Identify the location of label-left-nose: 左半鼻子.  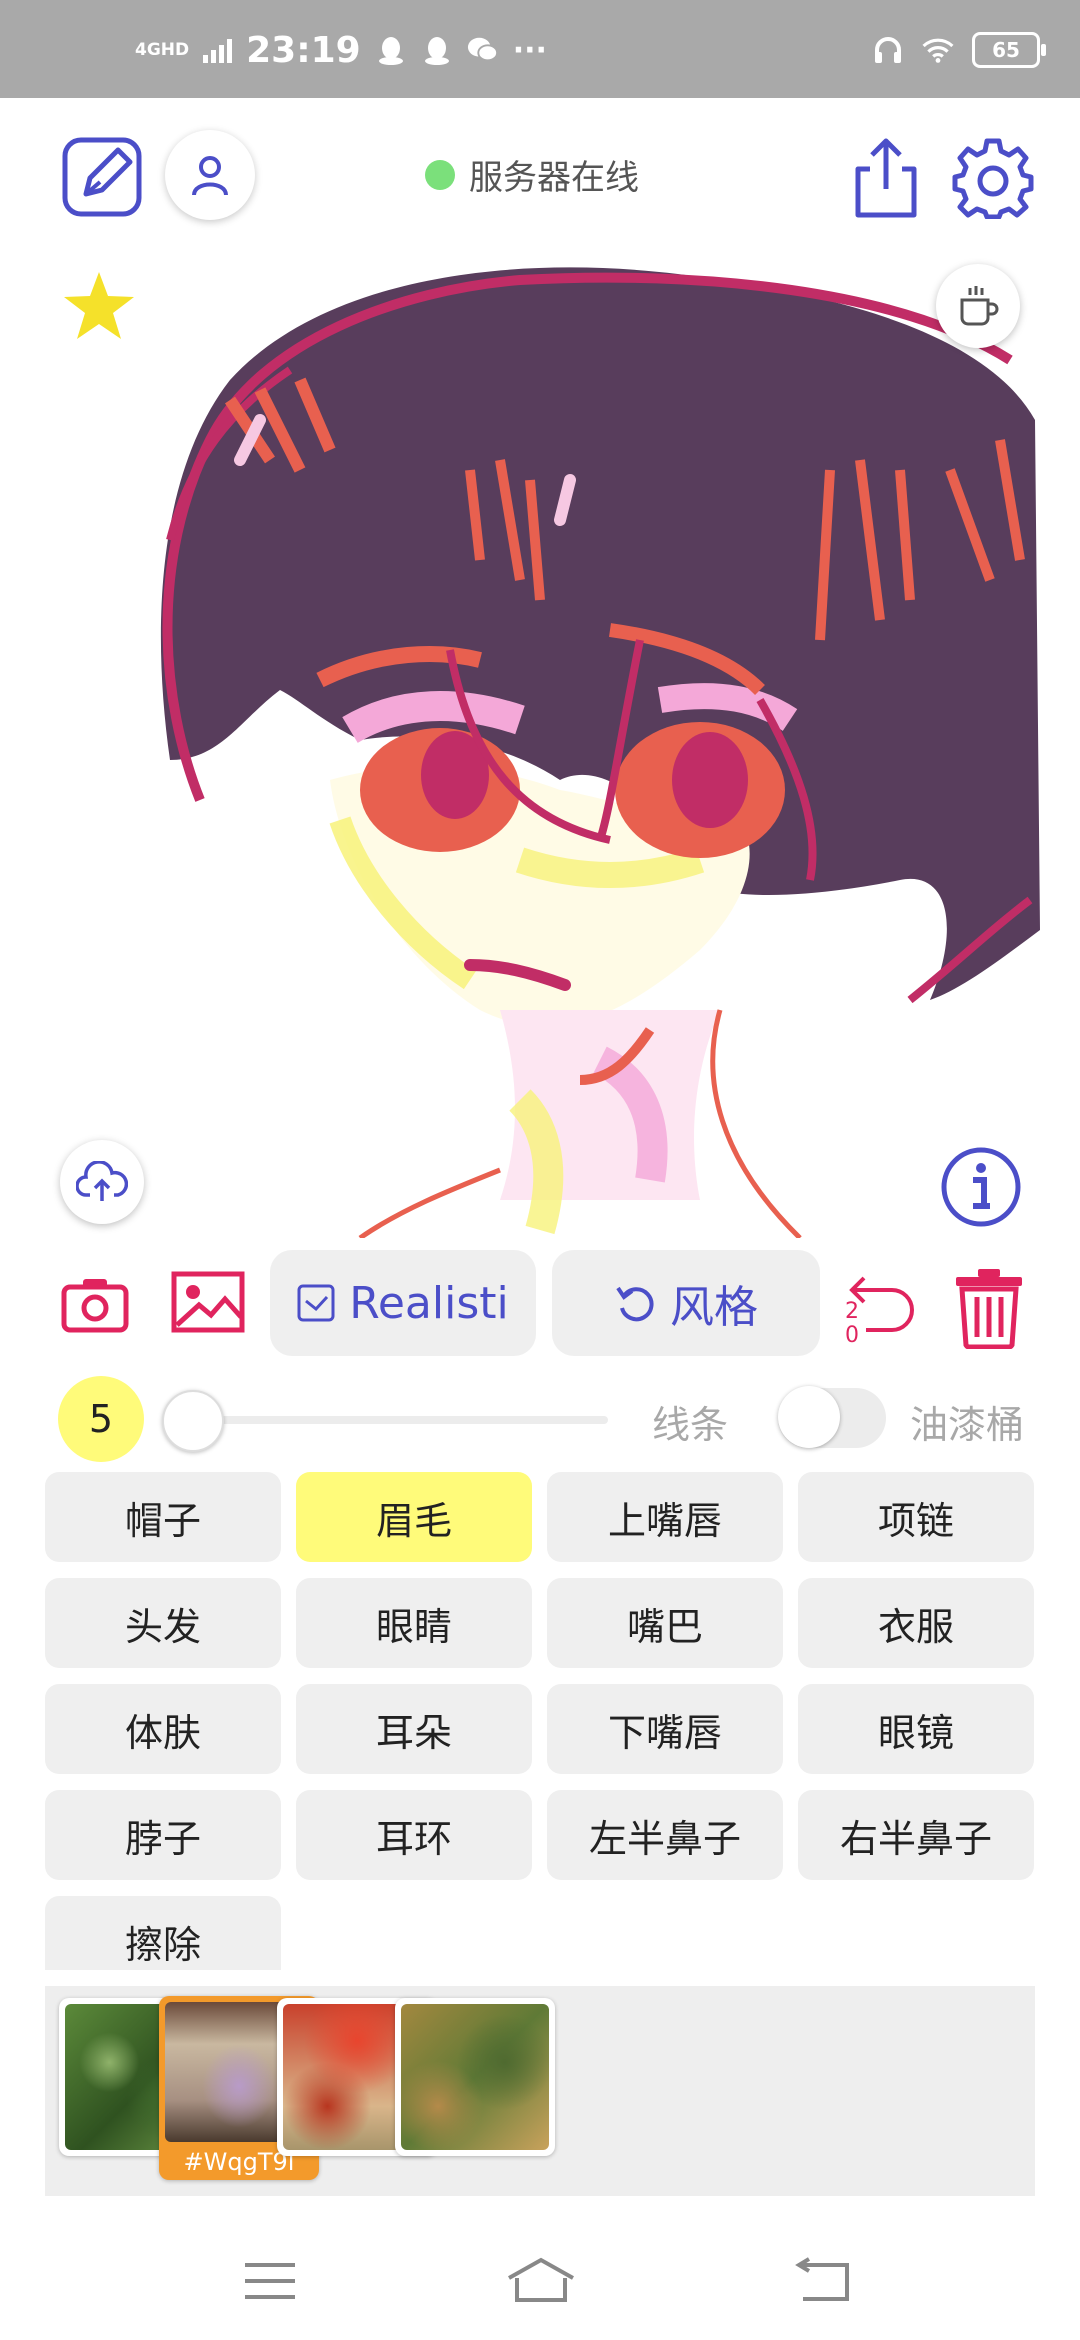
(665, 1835).